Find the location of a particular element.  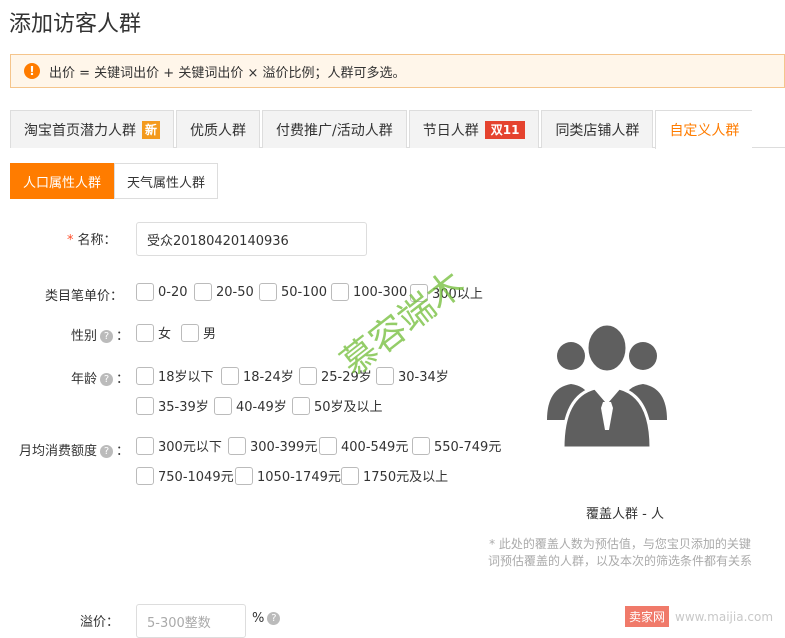

notice-text: 出价 = 关键词出价 + 关键词出价 × 溢价比例；人群可多选。 is located at coordinates (227, 73).